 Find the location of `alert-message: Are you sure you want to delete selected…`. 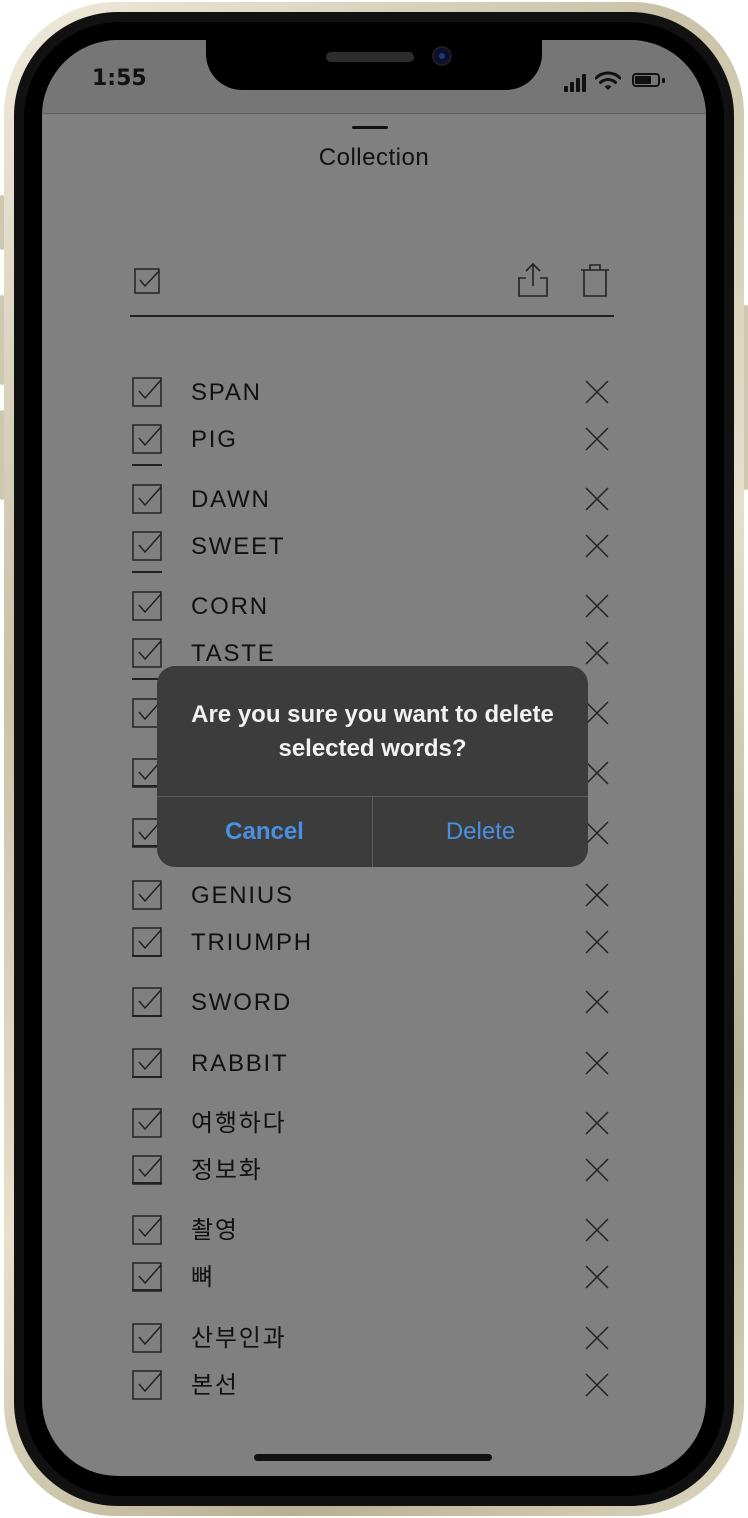

alert-message: Are you sure you want to delete selected… is located at coordinates (372, 731).